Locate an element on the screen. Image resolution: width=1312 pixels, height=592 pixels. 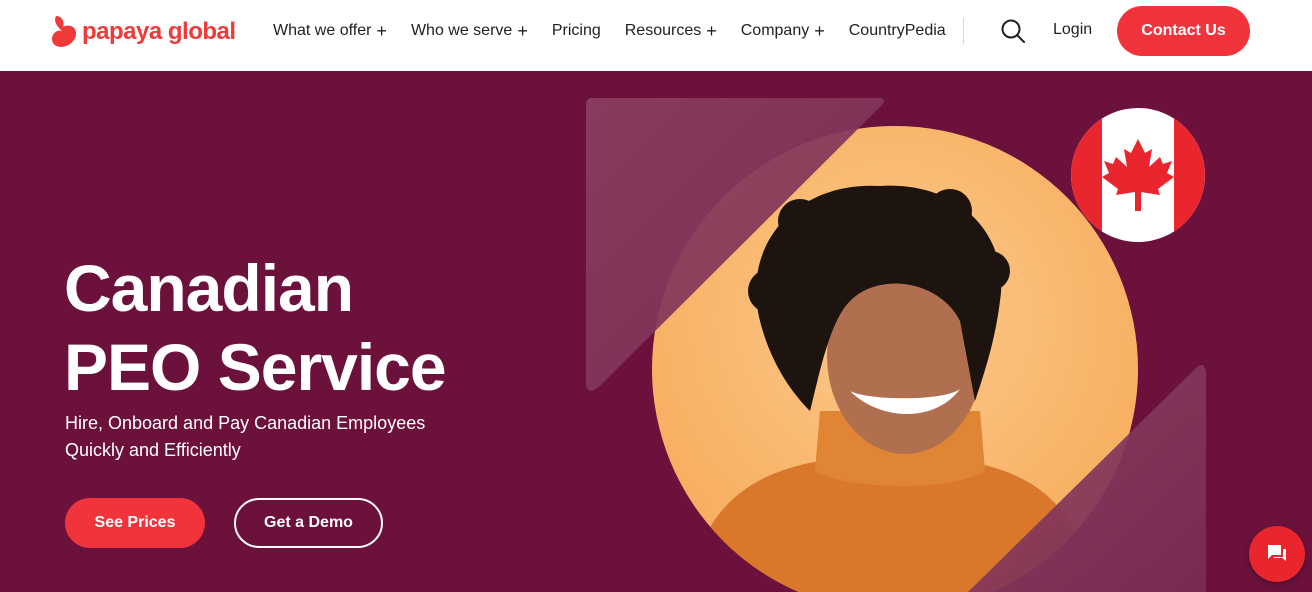
chat-widget-button is located at coordinates (1277, 554).